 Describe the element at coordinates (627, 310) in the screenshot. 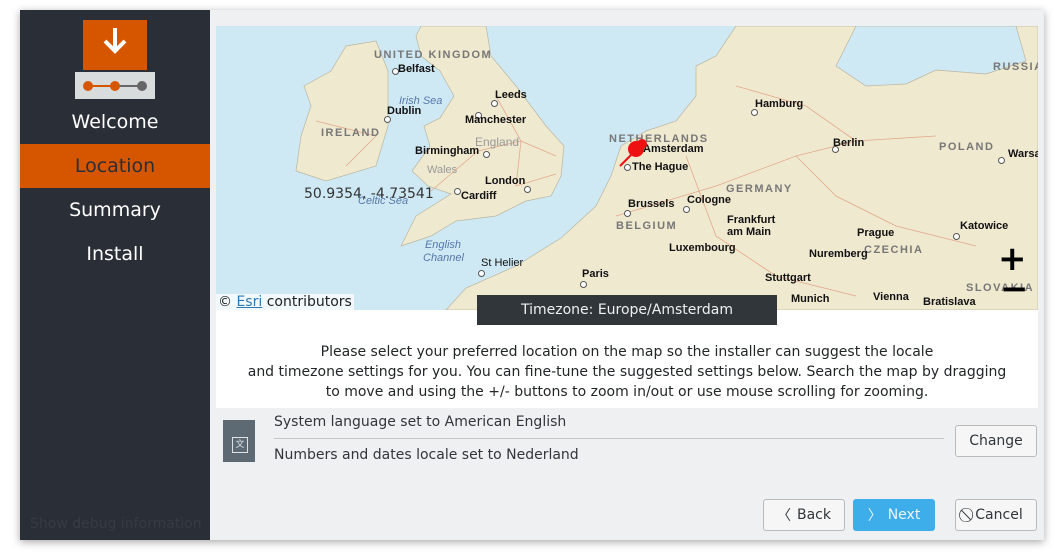

I see `timezone-label: Timezone: Europe/Amsterdam` at that location.